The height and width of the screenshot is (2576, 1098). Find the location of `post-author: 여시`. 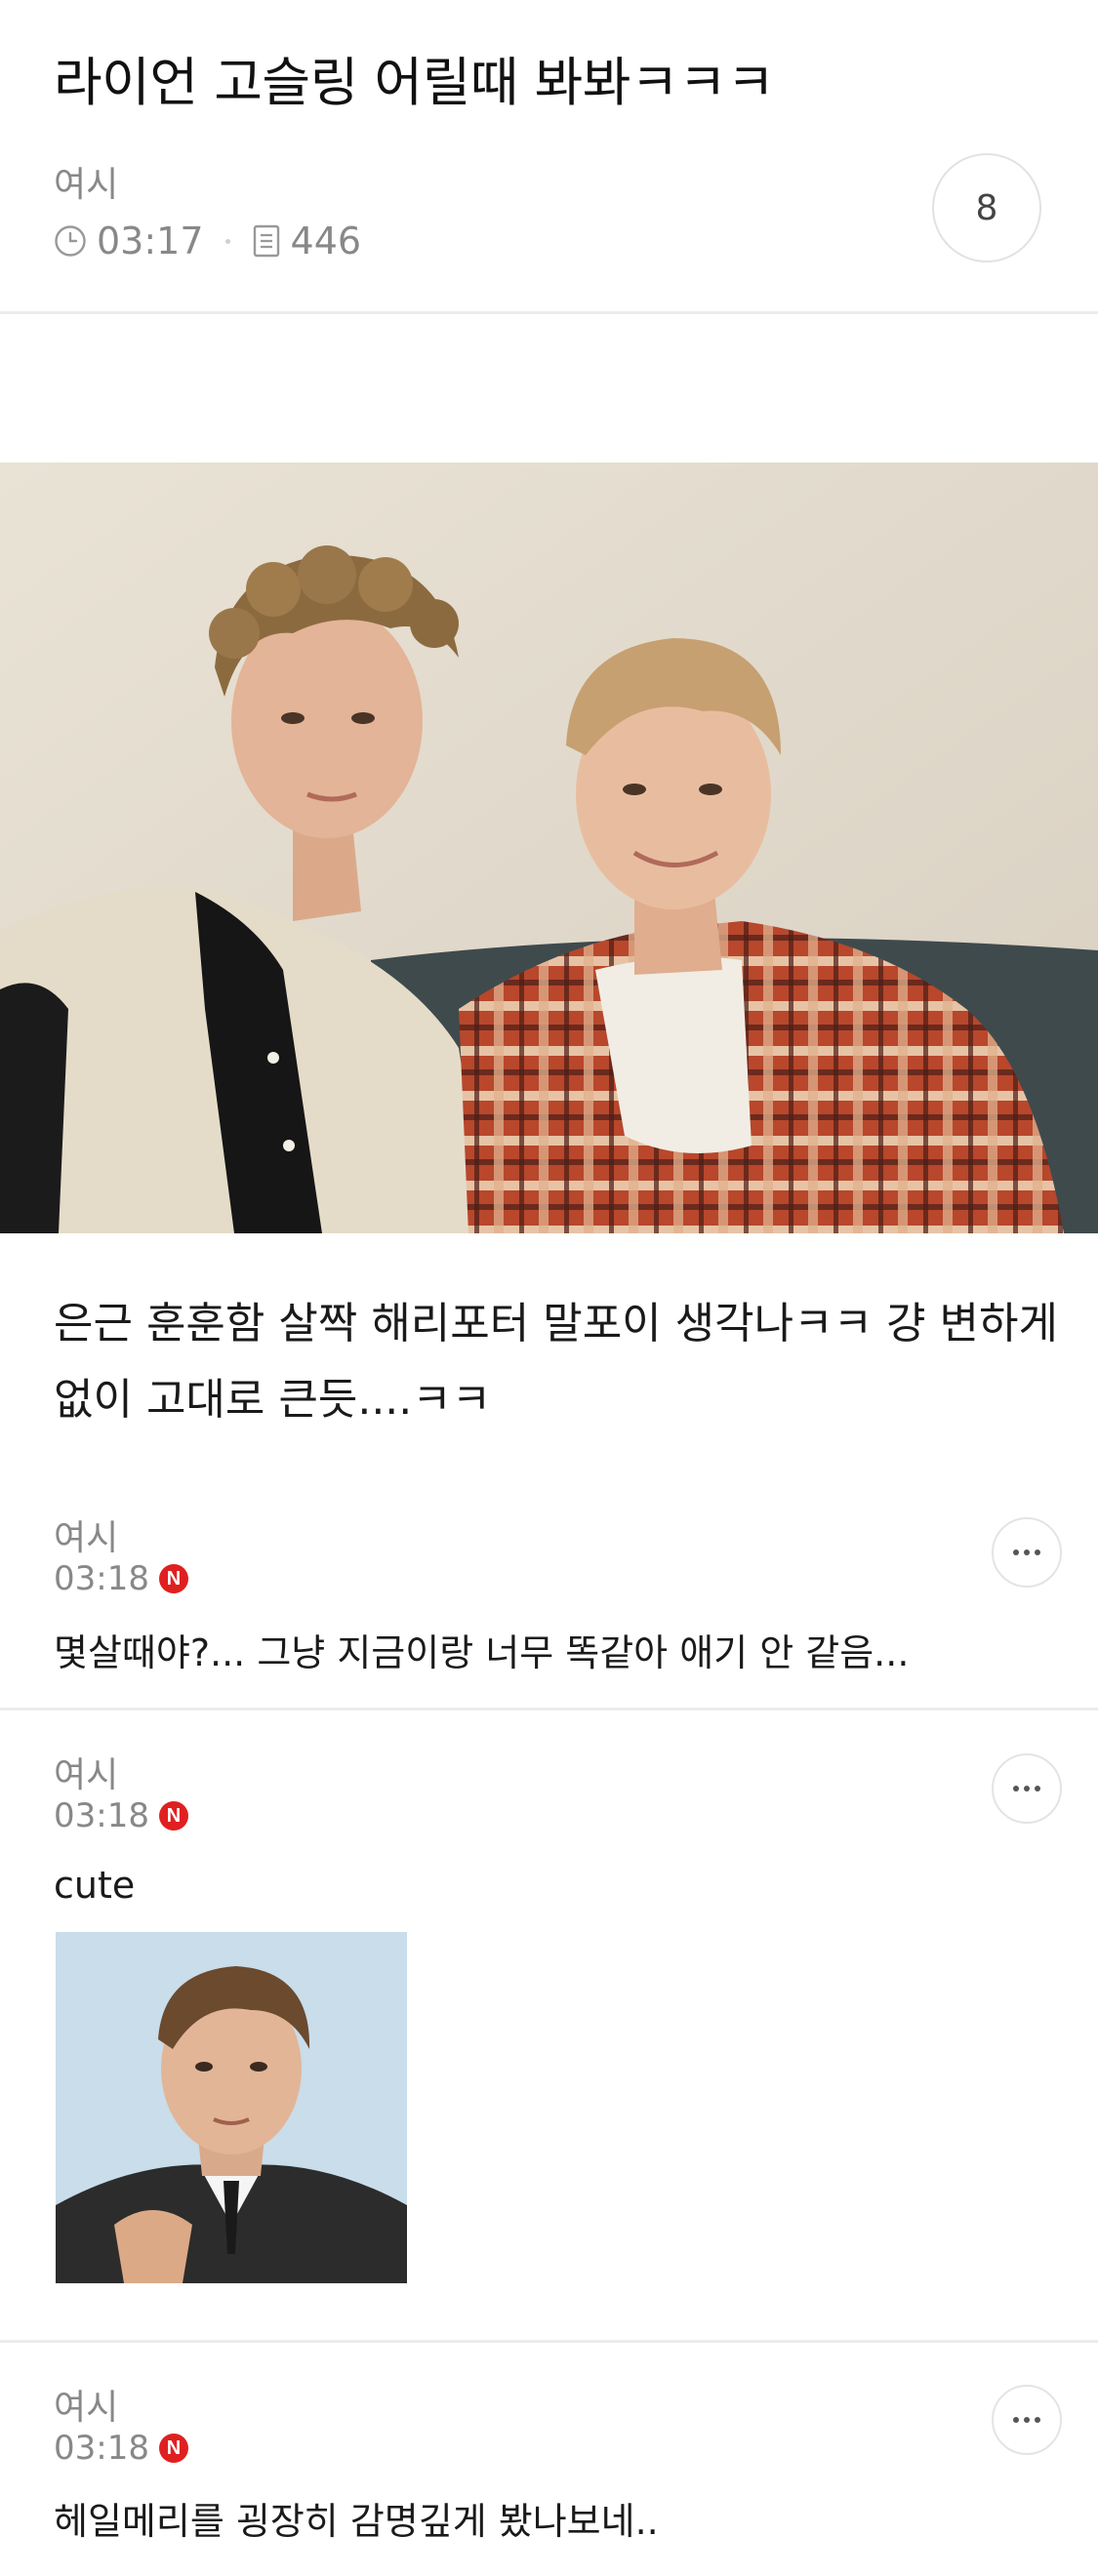

post-author: 여시 is located at coordinates (86, 181).